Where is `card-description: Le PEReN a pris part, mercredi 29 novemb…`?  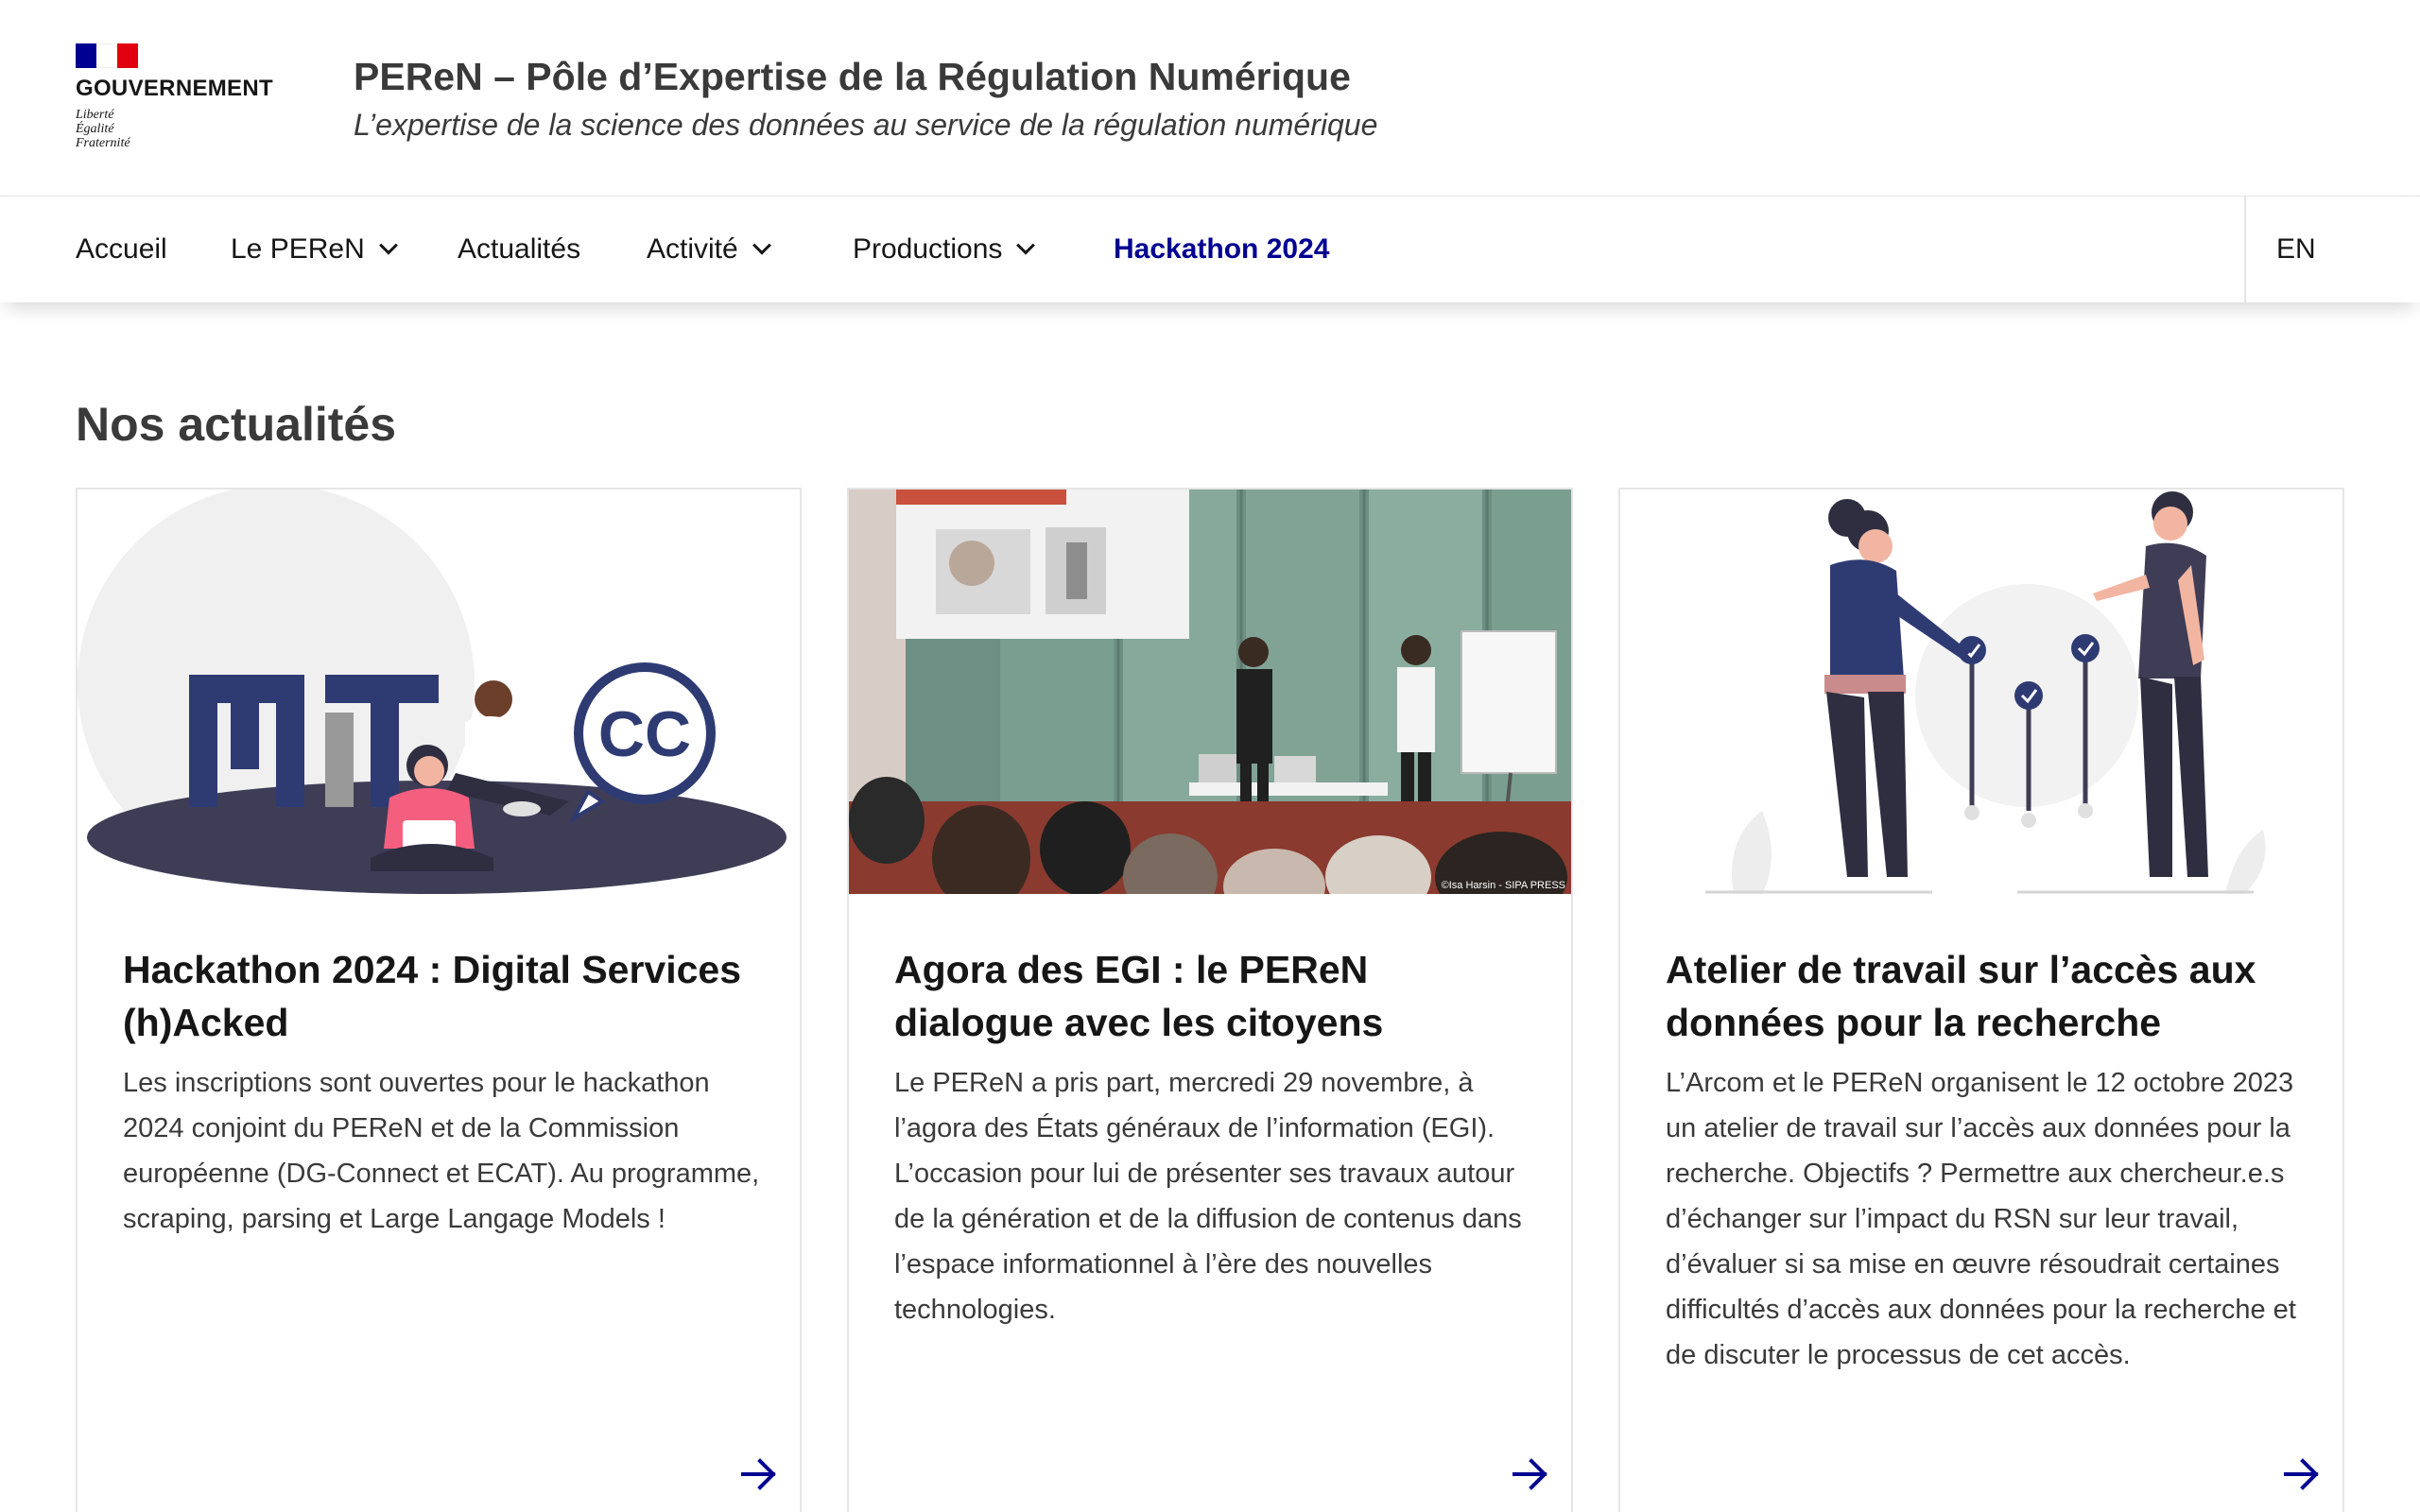
card-description: Le PEReN a pris part, mercredi 29 novemb… is located at coordinates (1208, 1196).